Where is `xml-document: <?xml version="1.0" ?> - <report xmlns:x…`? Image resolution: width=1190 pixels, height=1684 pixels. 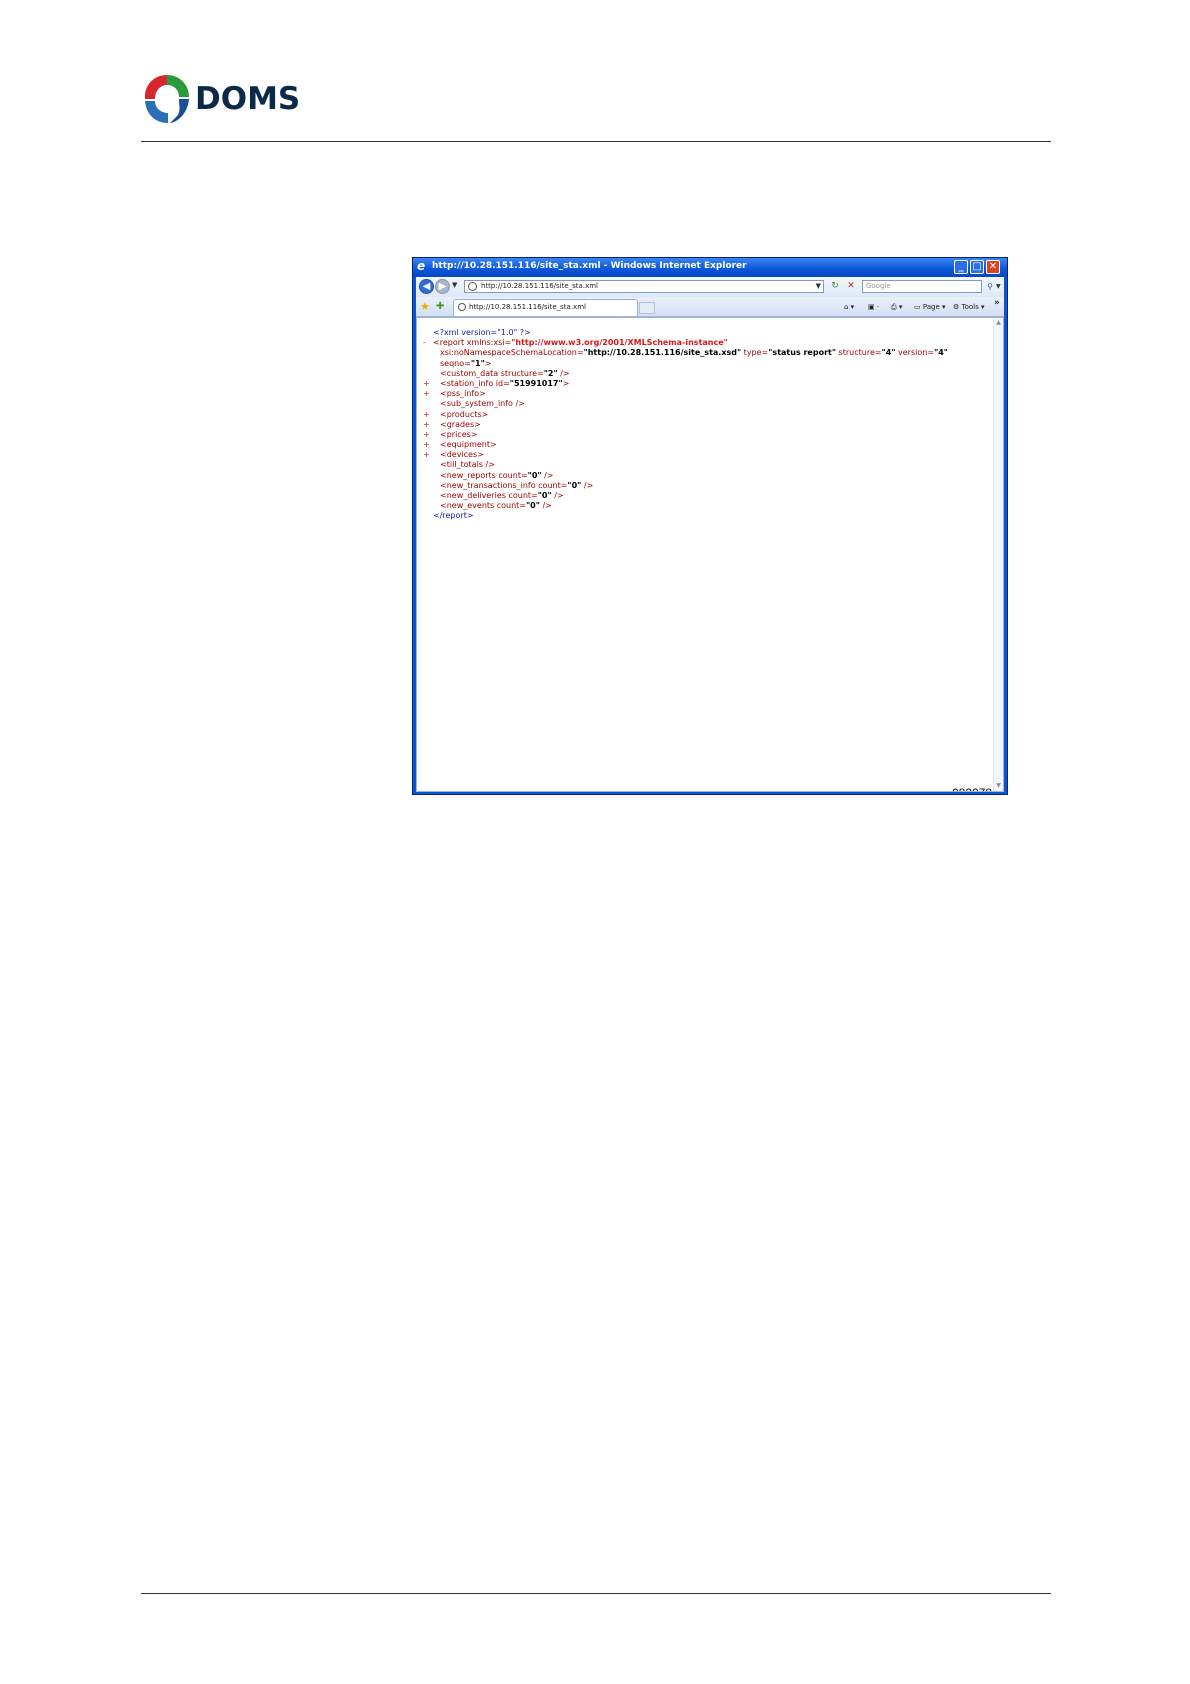 xml-document: <?xml version="1.0" ?> - <report xmlns:x… is located at coordinates (685, 425).